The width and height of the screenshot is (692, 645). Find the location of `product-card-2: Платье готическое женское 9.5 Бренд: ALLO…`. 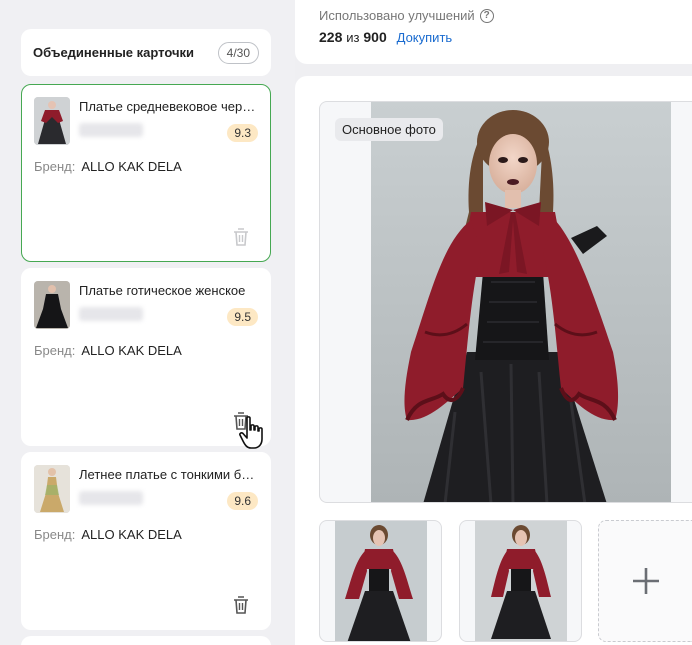

product-card-2: Платье готическое женское 9.5 Бренд: ALLO… is located at coordinates (146, 357).